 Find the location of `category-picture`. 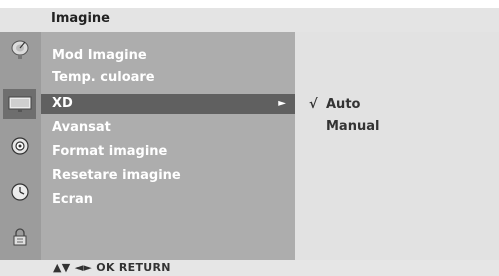

category-picture is located at coordinates (19, 104).